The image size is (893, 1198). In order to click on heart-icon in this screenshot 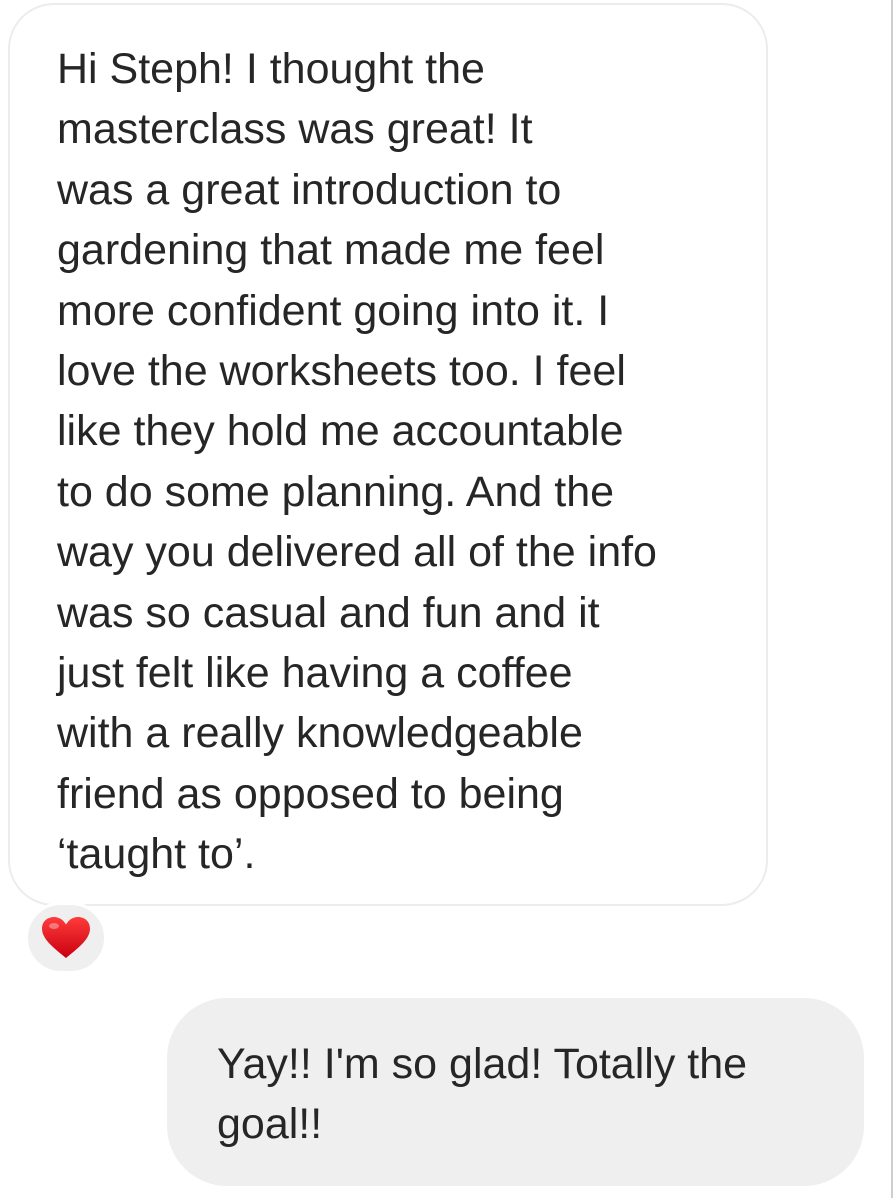, I will do `click(66, 937)`.